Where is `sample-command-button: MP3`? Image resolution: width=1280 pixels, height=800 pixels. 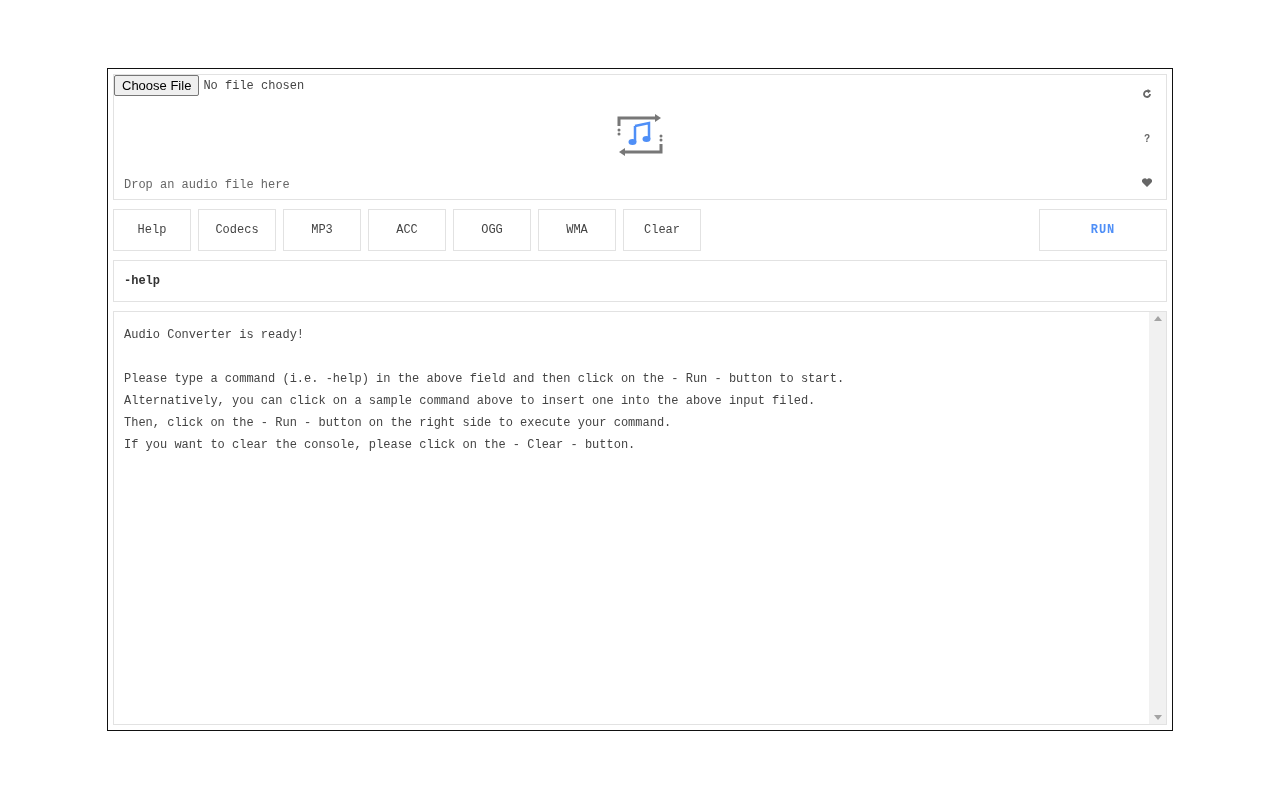 sample-command-button: MP3 is located at coordinates (322, 230).